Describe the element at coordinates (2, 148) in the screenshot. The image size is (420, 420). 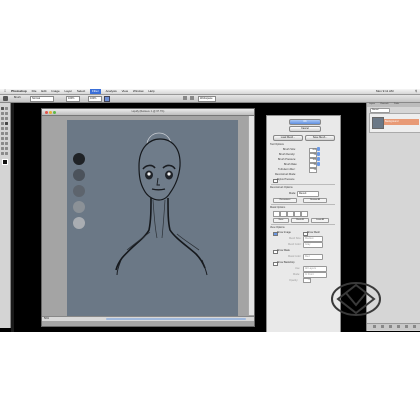
I see `path-select-icon` at that location.